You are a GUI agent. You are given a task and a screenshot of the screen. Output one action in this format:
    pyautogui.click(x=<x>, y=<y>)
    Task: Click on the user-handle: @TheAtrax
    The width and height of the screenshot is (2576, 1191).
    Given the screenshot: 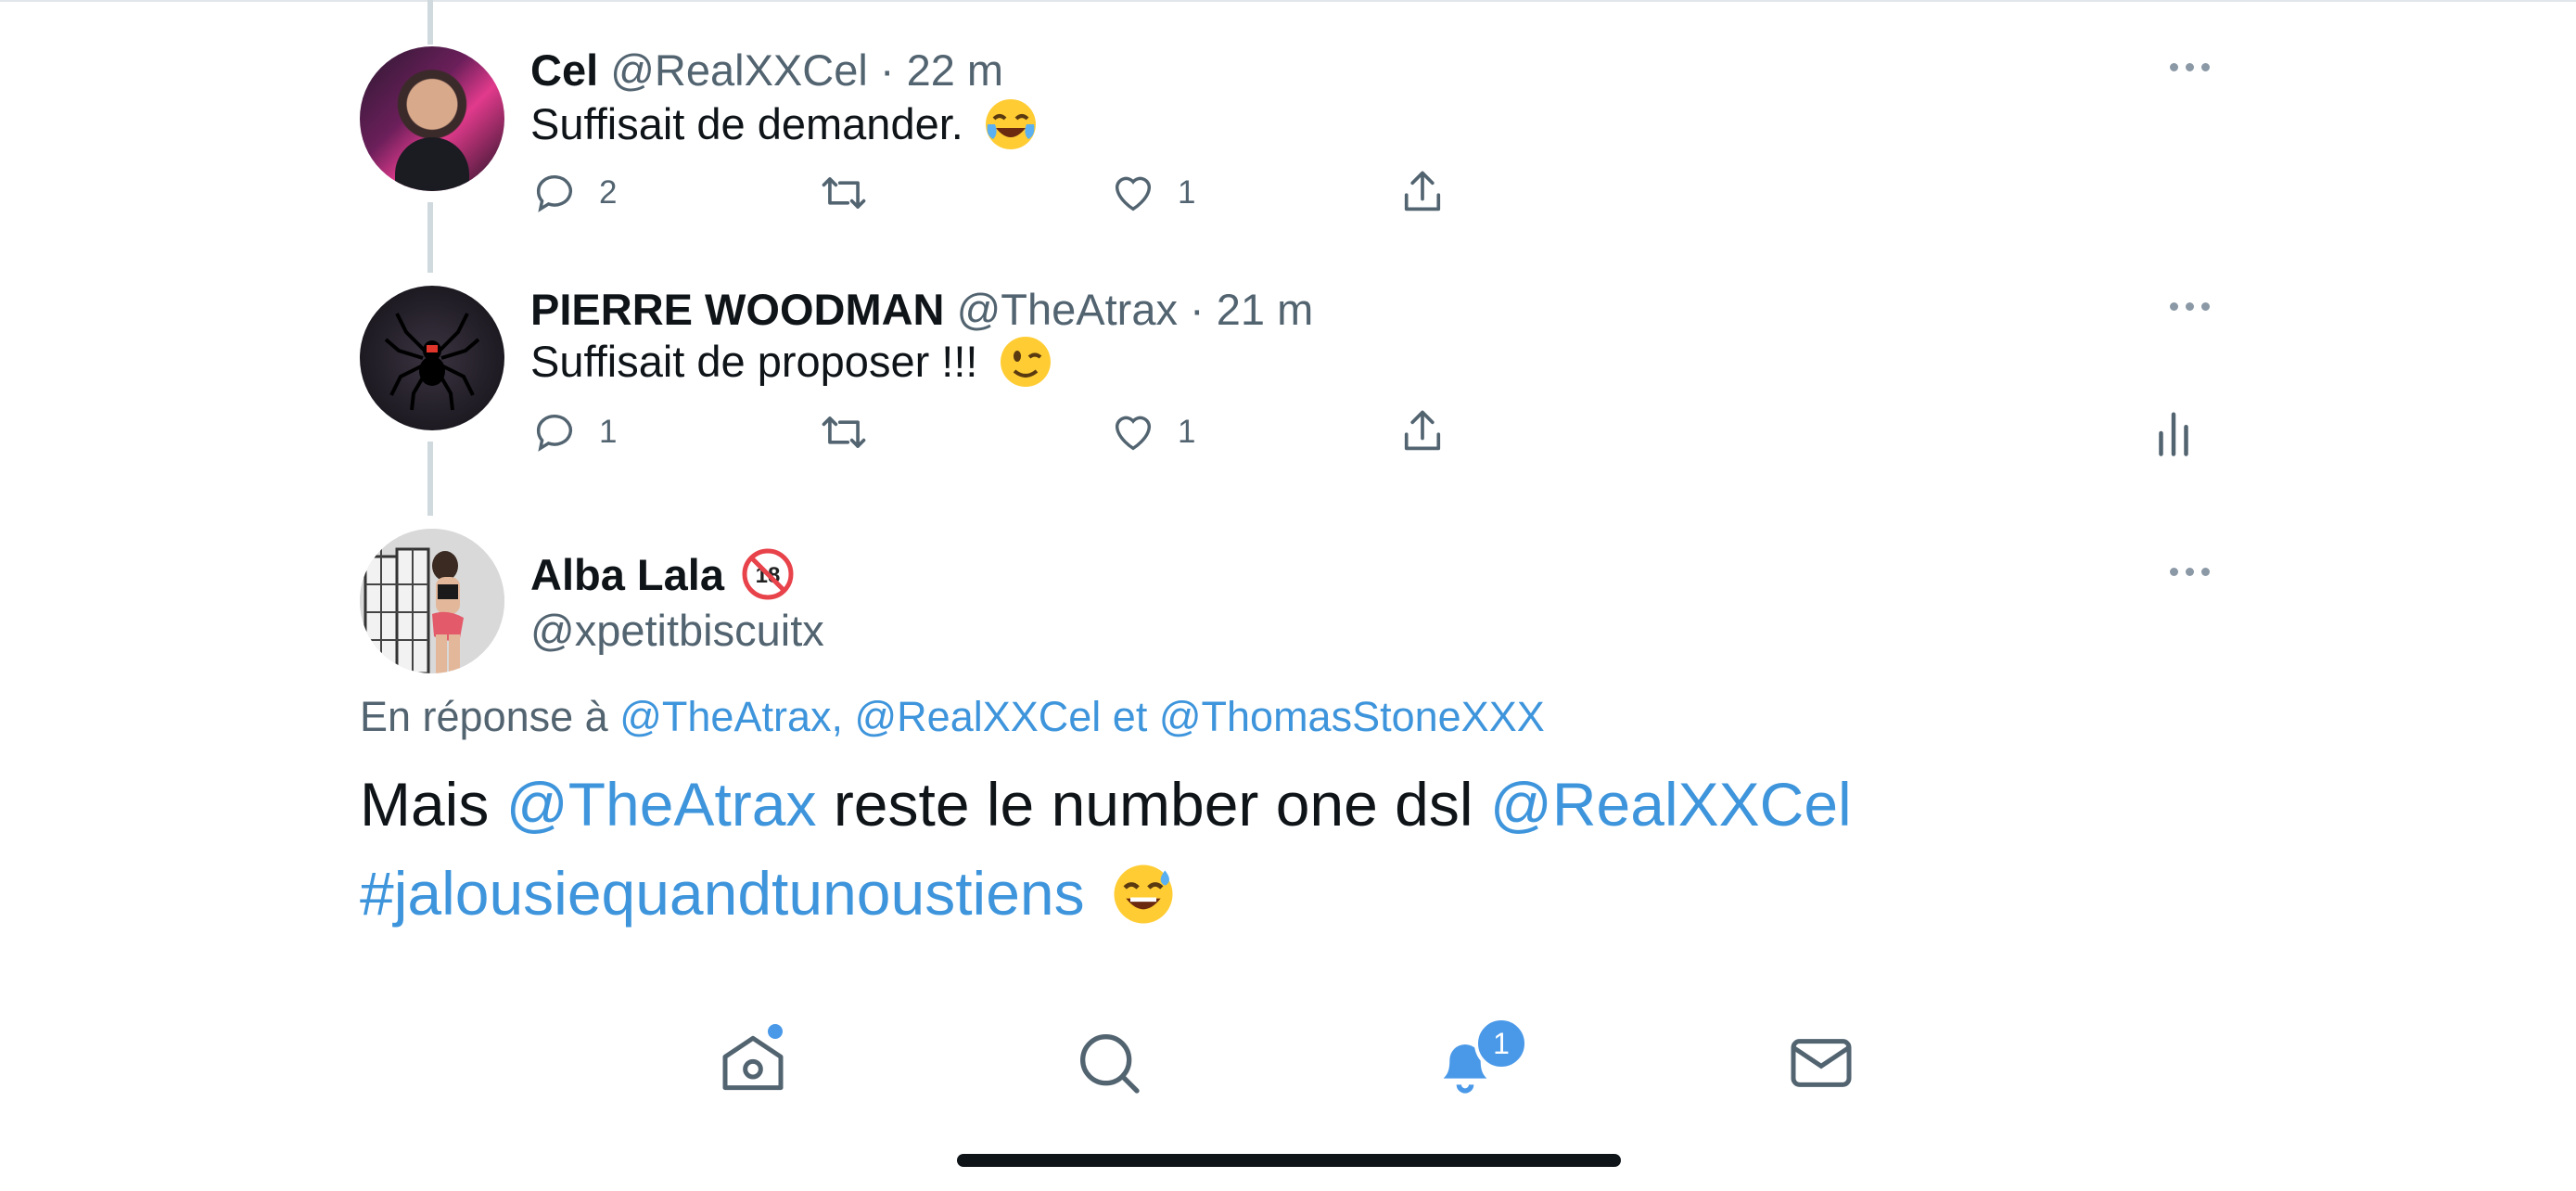 What is the action you would take?
    pyautogui.click(x=1067, y=309)
    